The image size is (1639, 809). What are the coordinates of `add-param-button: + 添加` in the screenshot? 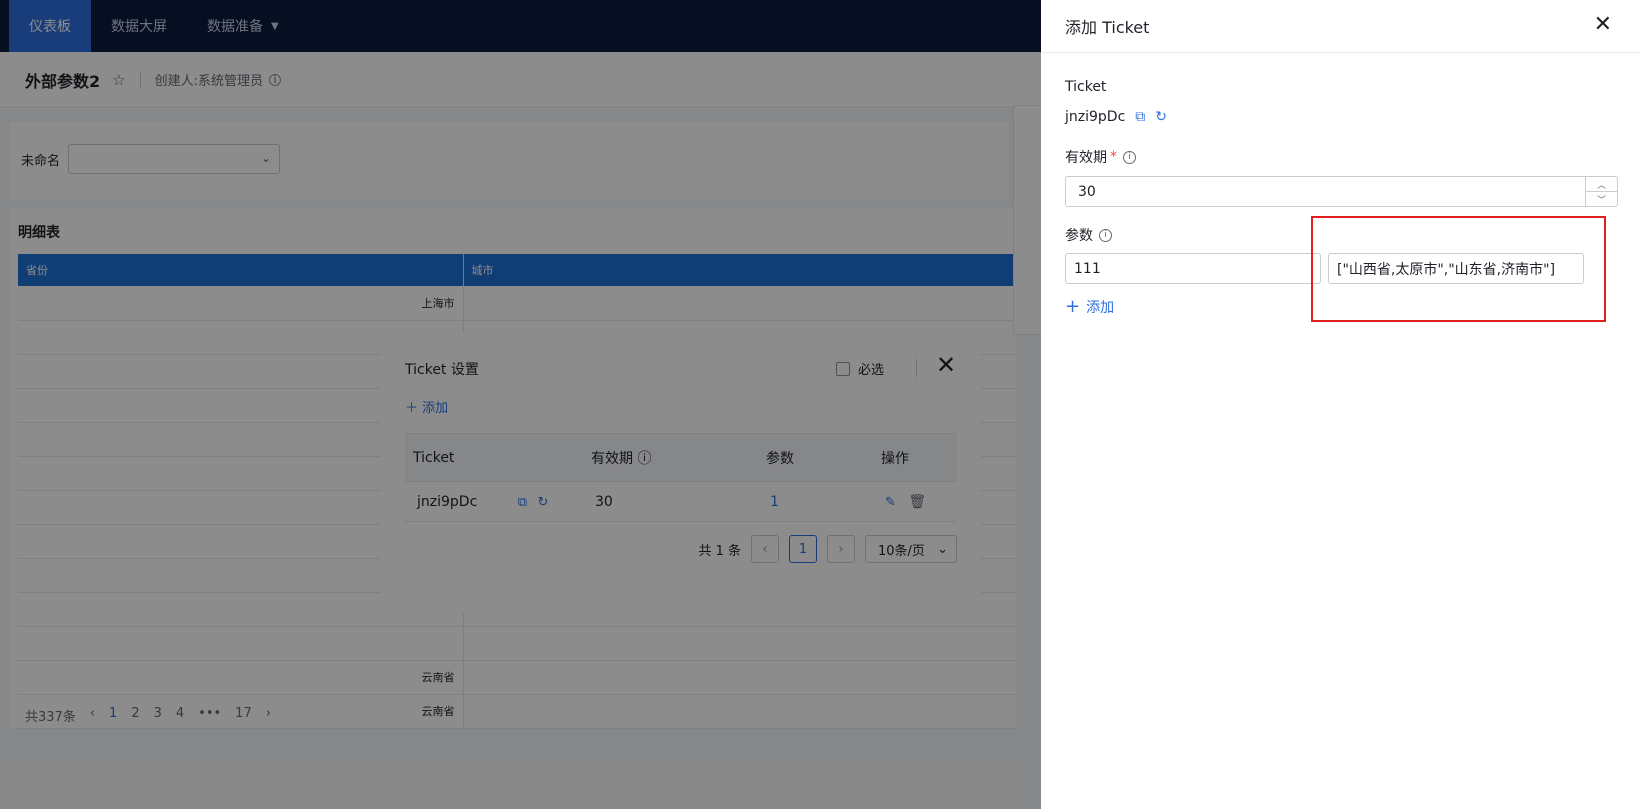 It's located at (1089, 307).